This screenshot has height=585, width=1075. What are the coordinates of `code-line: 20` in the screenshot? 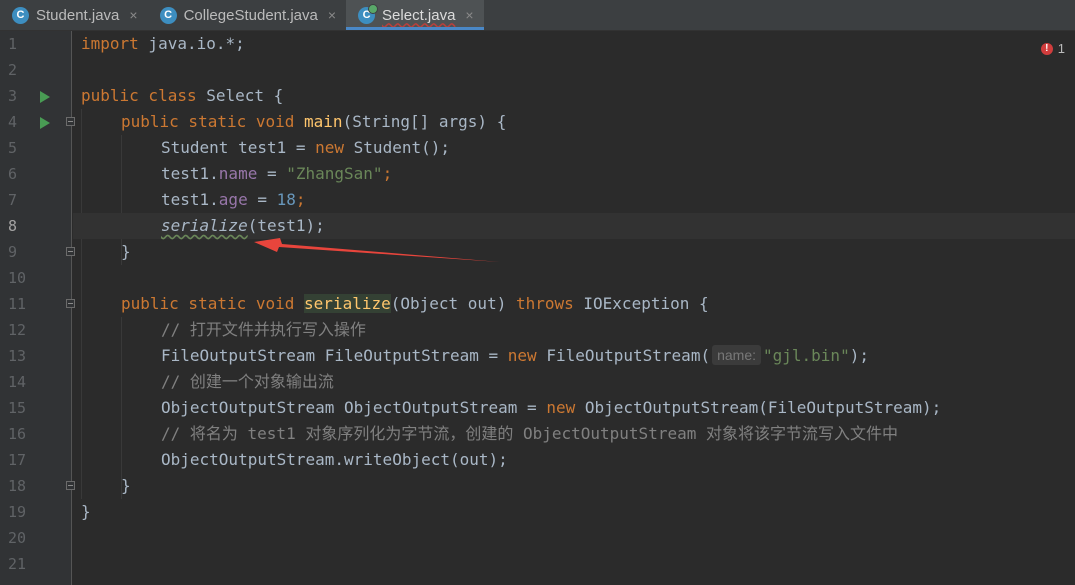 It's located at (537, 538).